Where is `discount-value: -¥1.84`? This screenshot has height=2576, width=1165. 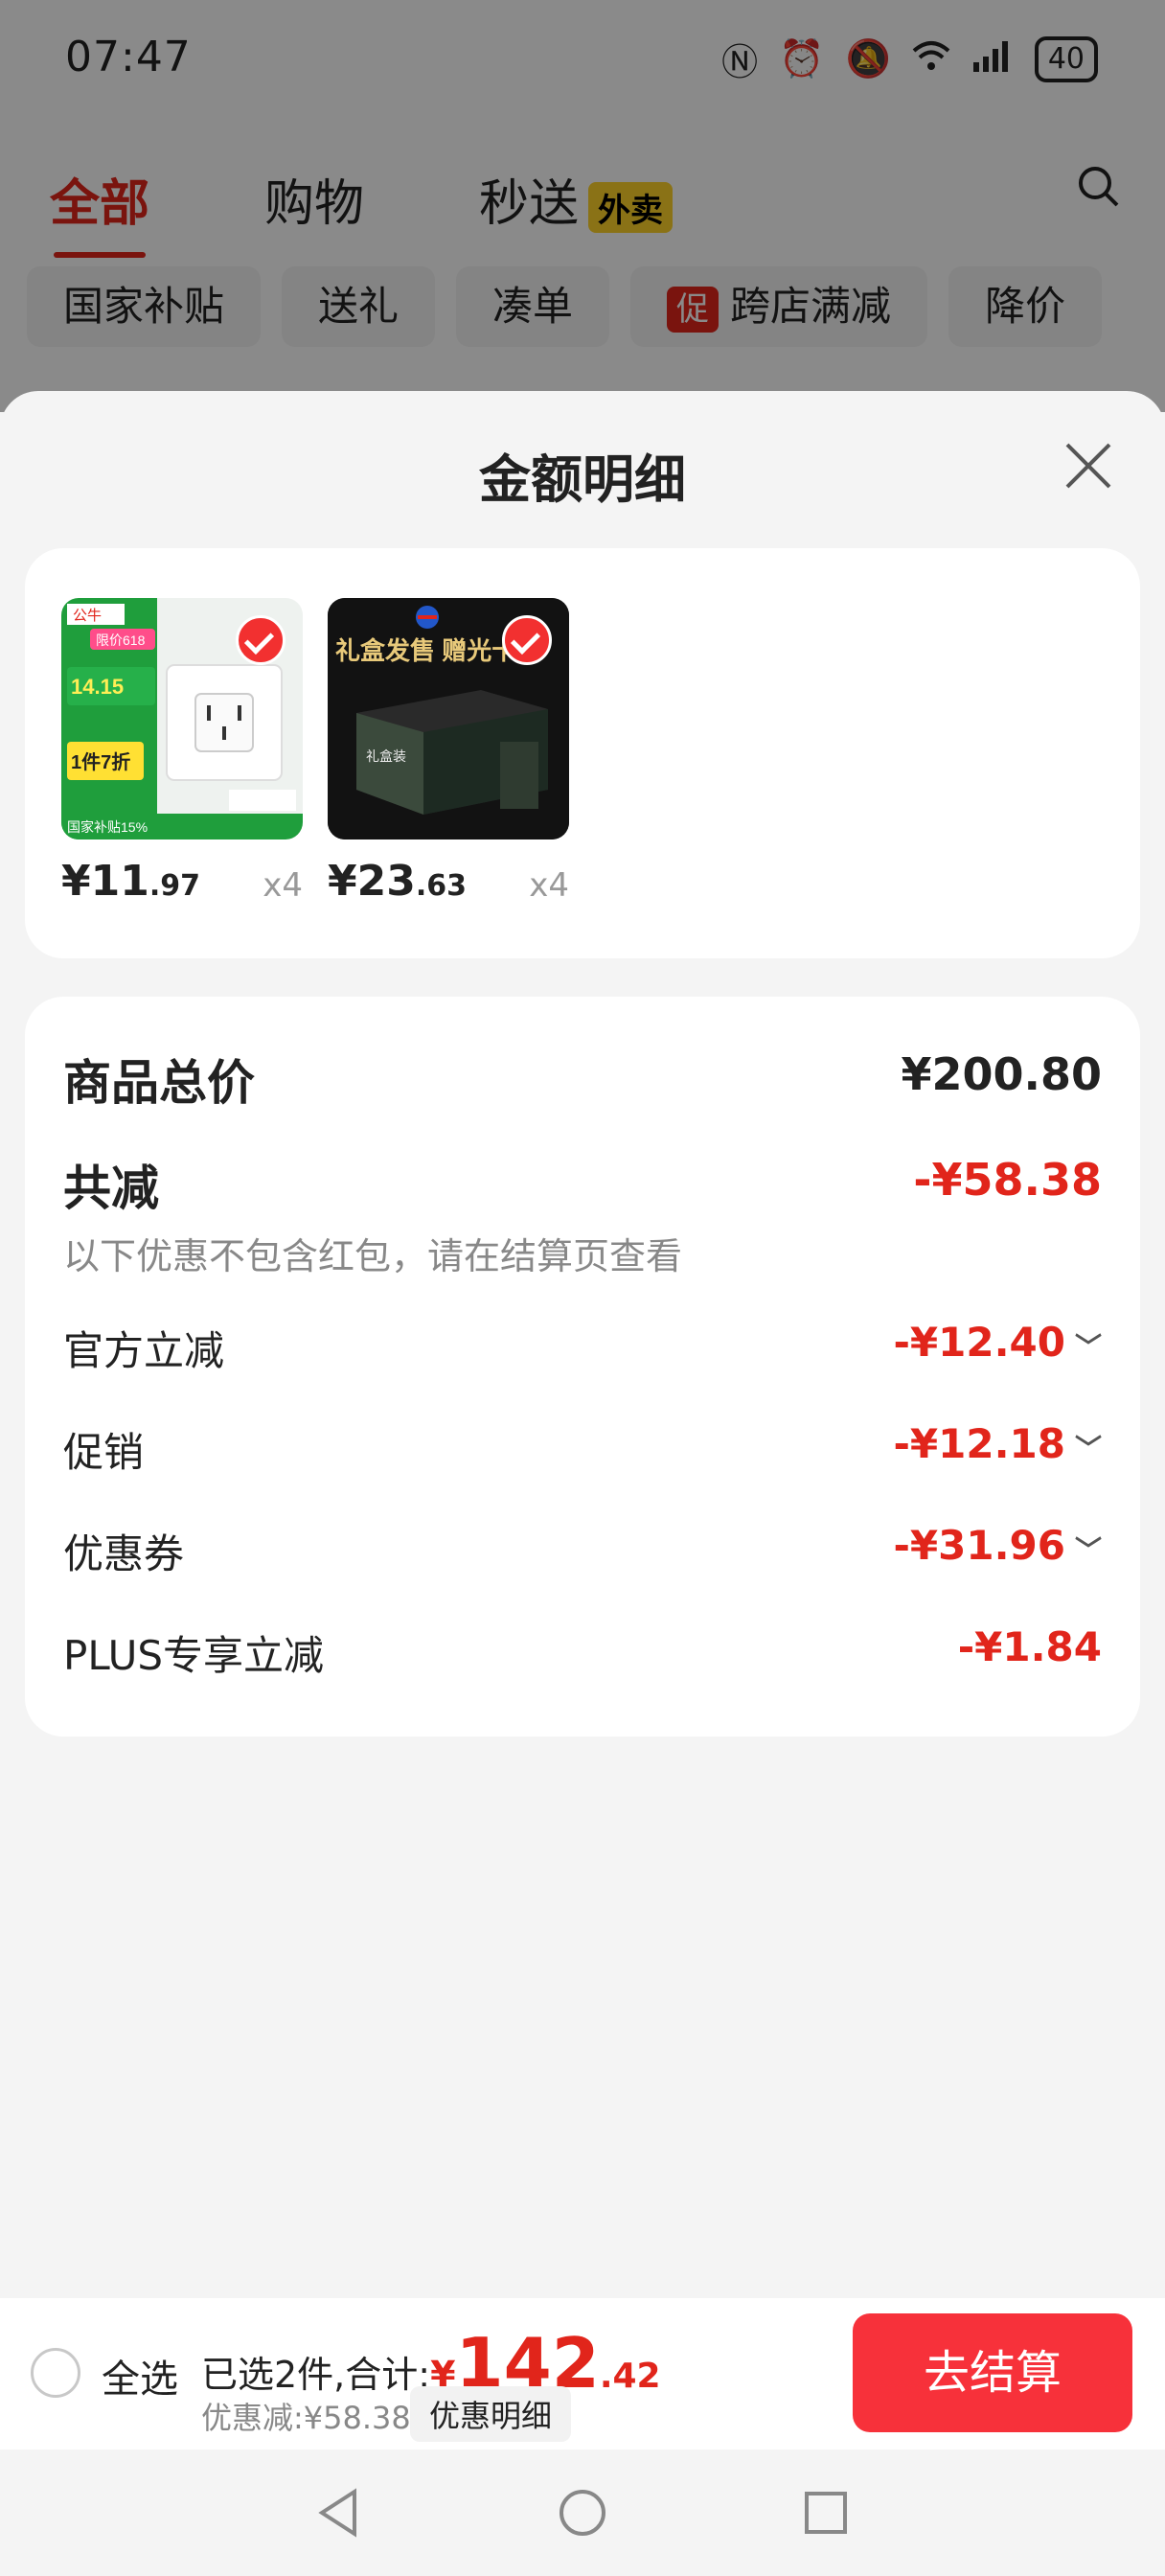
discount-value: -¥1.84 is located at coordinates (1029, 1646).